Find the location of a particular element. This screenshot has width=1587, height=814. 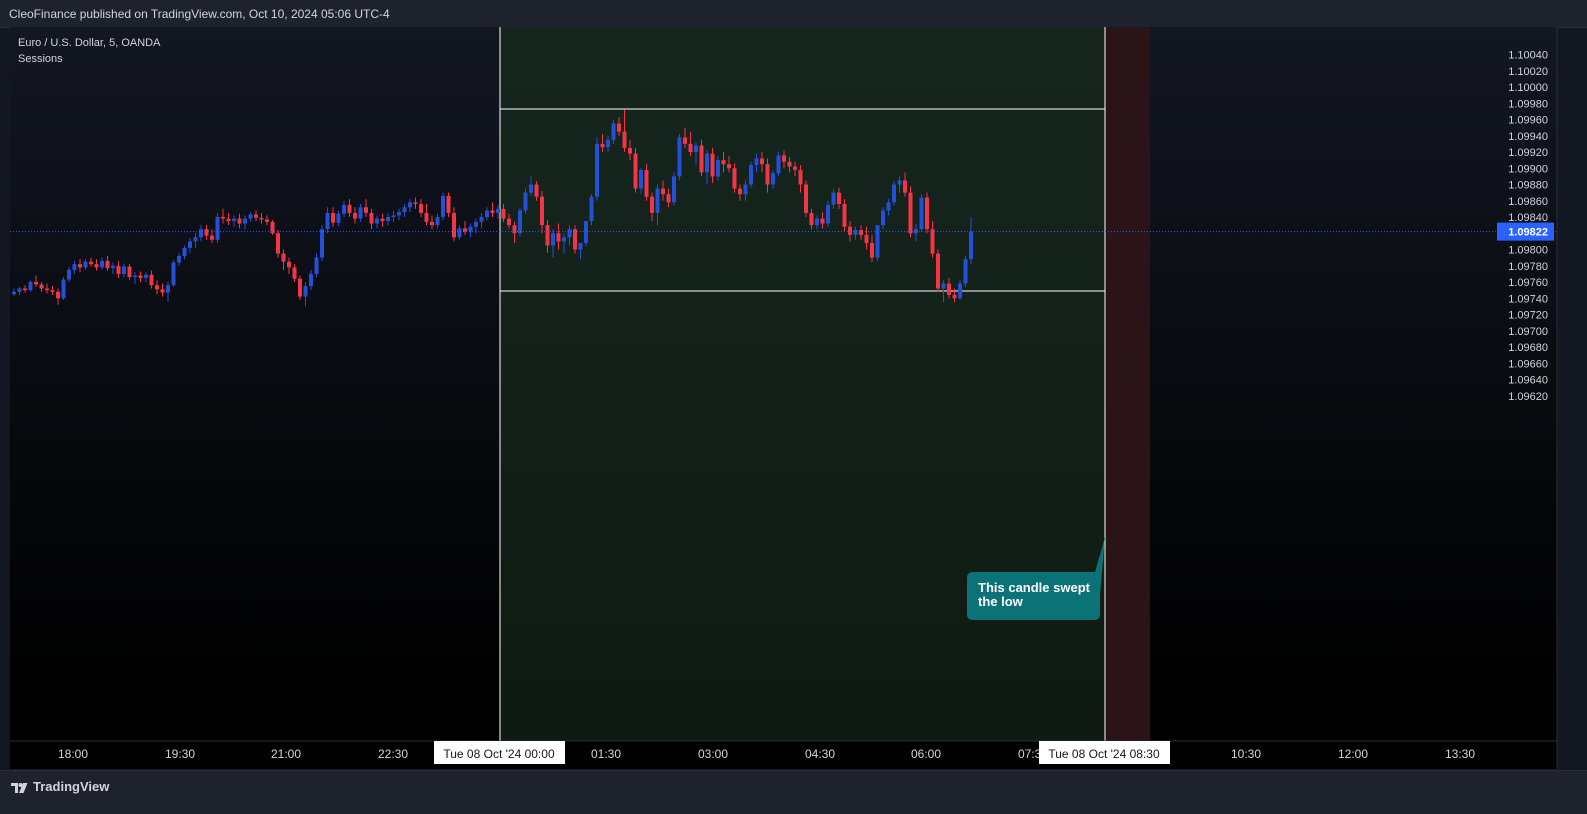

chart-legend: Euro / U.S. Dollar, 5, OANDA Sessions is located at coordinates (89, 51).